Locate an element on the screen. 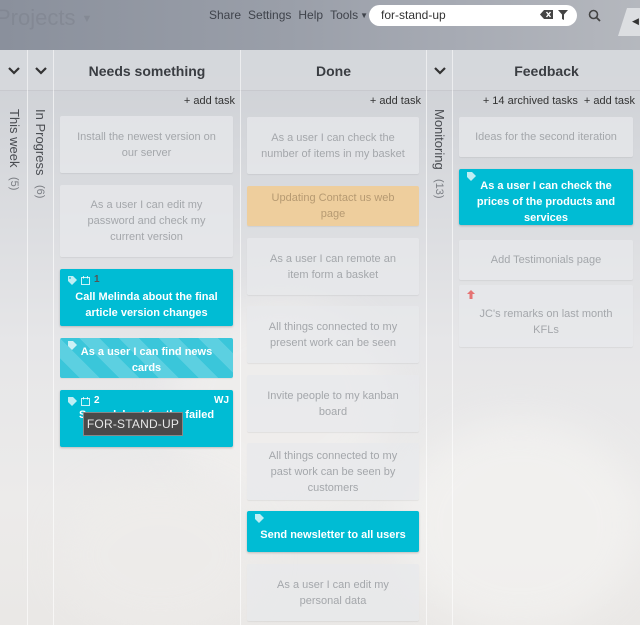 This screenshot has height=625, width=640. priority-up-icon is located at coordinates (471, 294).